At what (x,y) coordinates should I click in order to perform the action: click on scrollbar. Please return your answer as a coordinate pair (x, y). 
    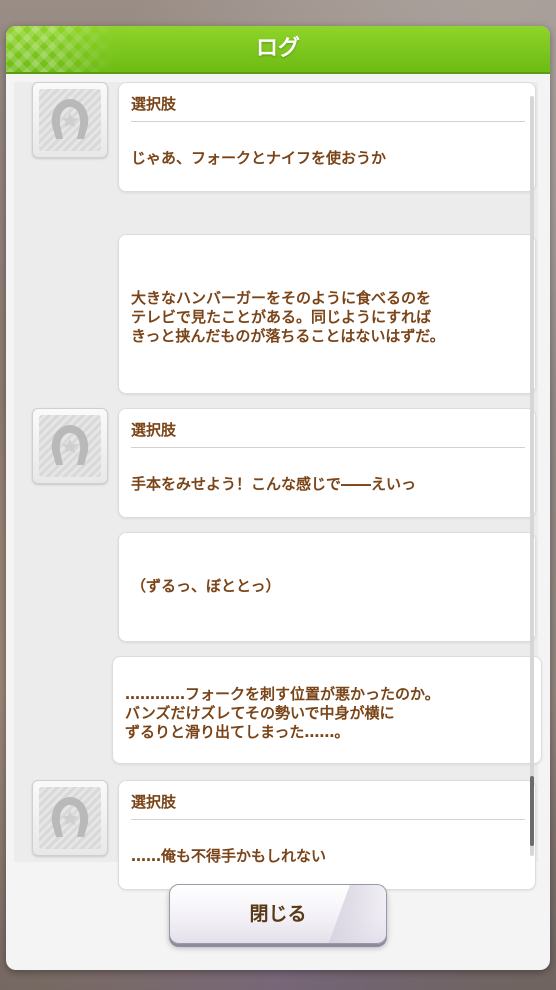
    Looking at the image, I should click on (532, 476).